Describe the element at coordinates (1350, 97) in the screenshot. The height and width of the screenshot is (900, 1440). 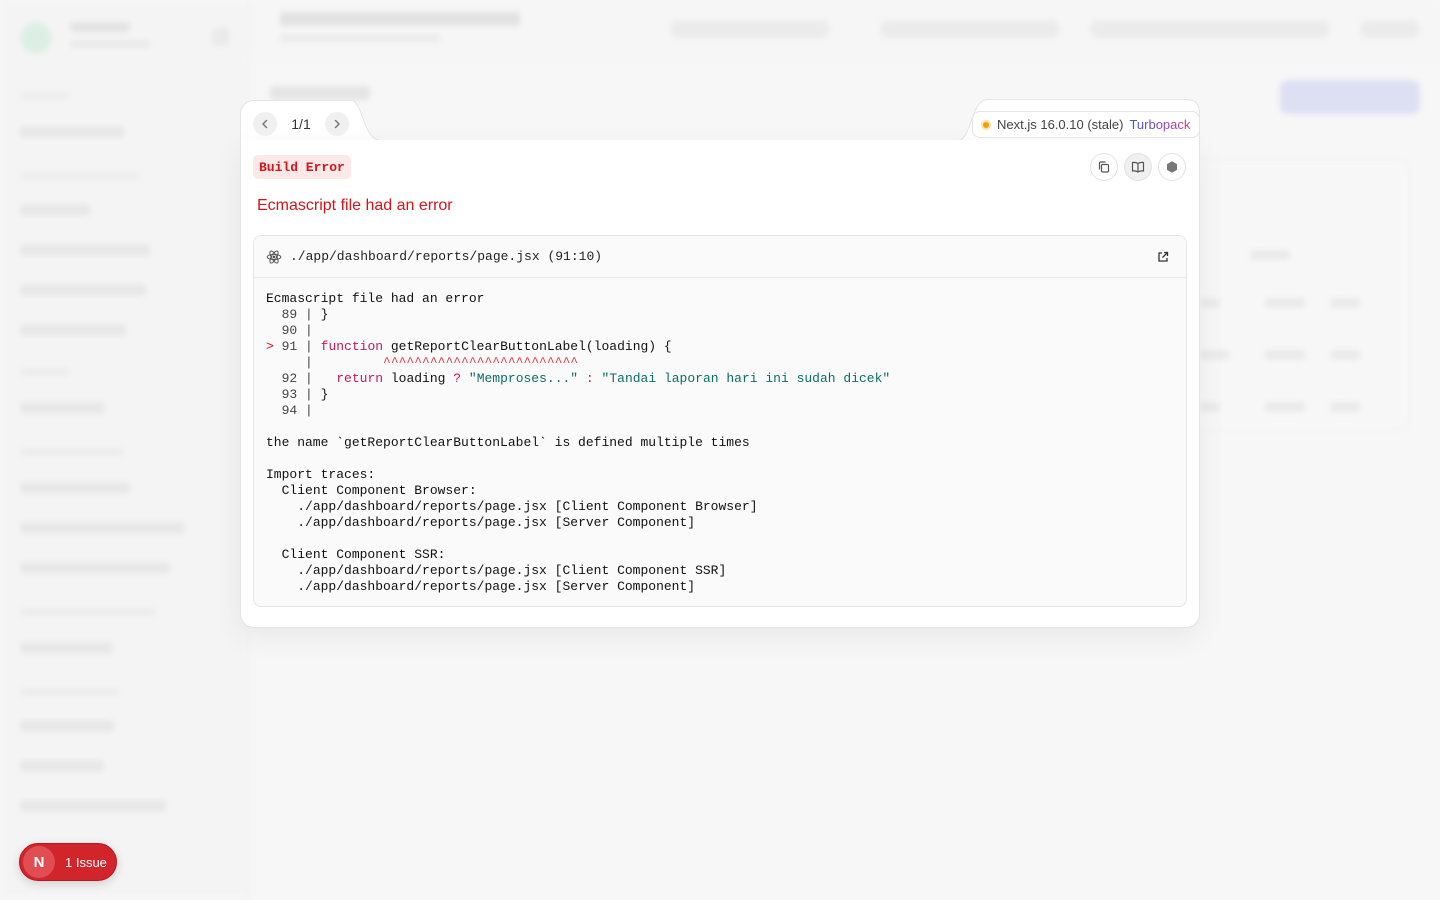
I see `background-primary-button` at that location.